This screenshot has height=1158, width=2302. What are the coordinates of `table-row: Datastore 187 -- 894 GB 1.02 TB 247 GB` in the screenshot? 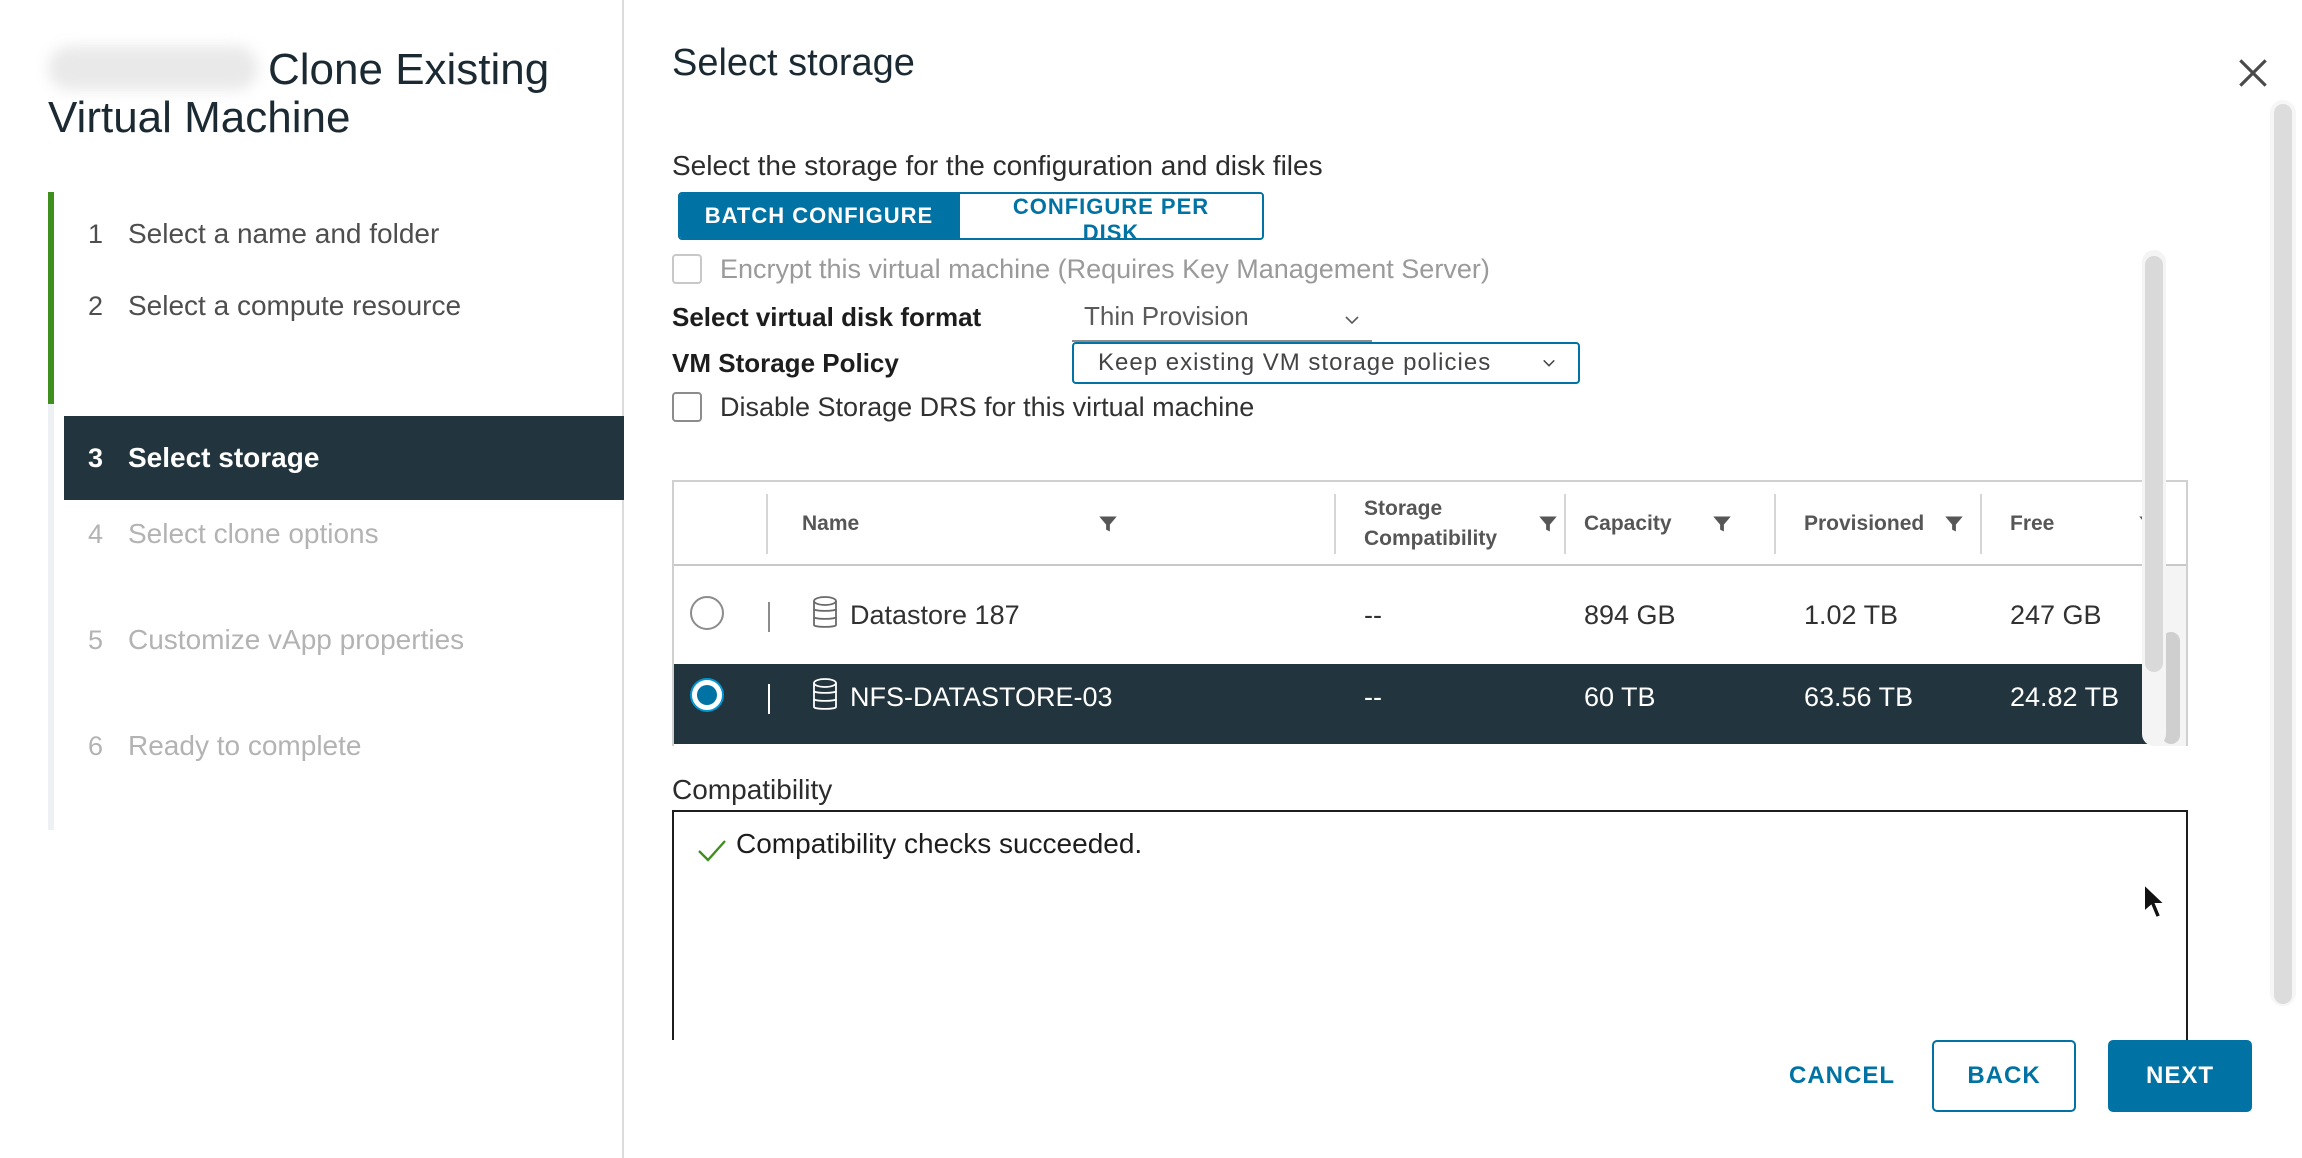 It's located at (1414, 622).